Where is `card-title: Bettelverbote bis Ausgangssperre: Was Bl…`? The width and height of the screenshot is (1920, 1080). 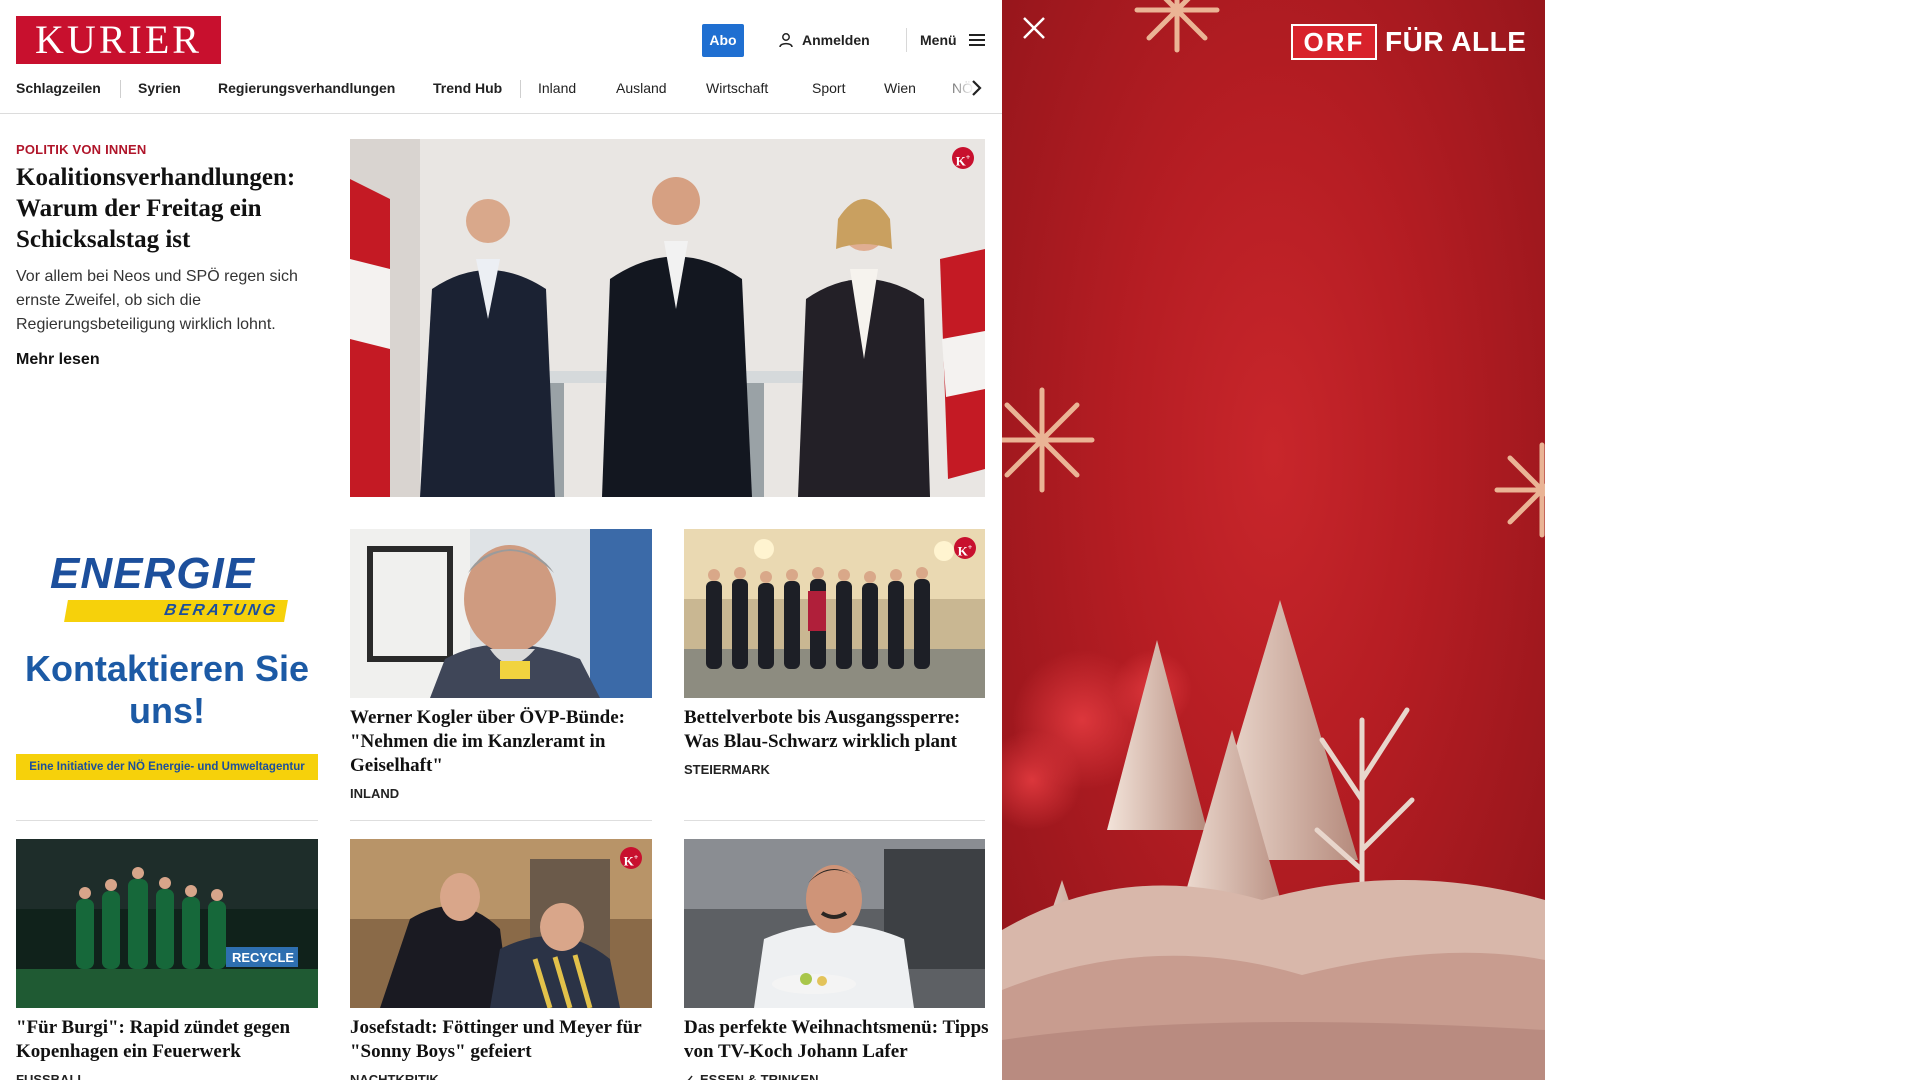 card-title: Bettelverbote bis Ausgangssperre: Was Bl… is located at coordinates (836, 730).